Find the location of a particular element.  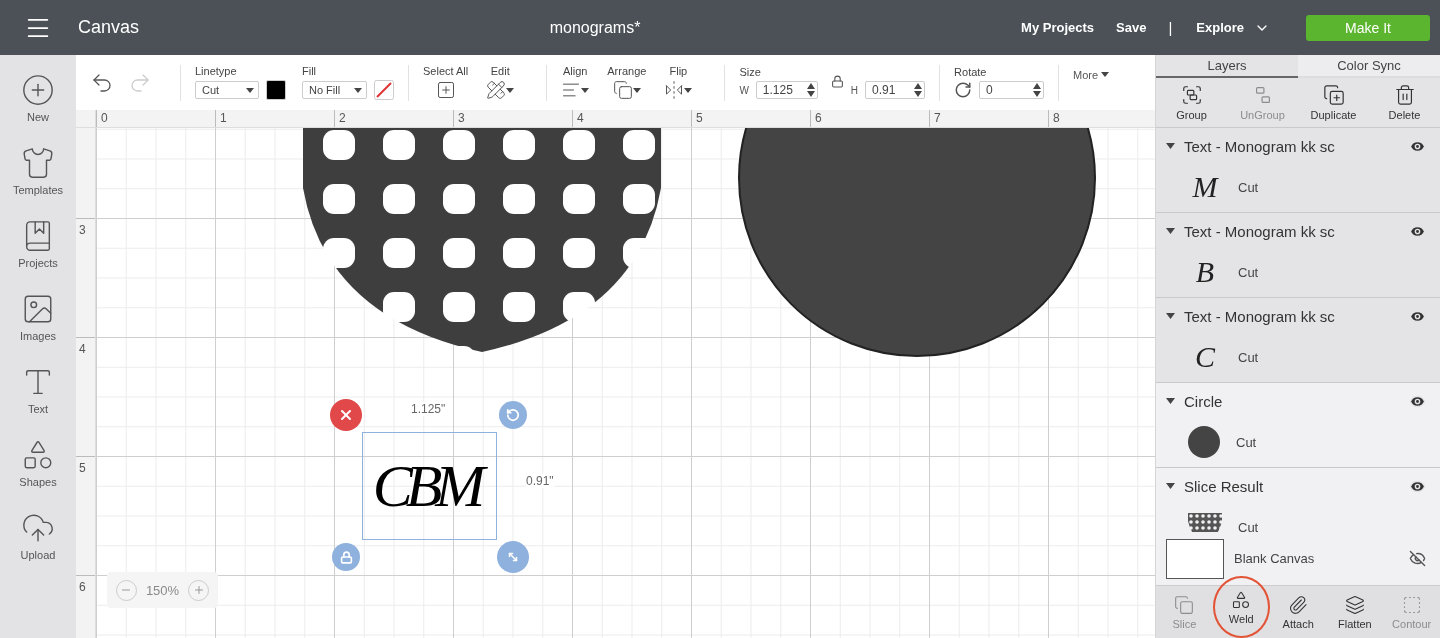

stacked-squares-button is located at coordinates (626, 90).